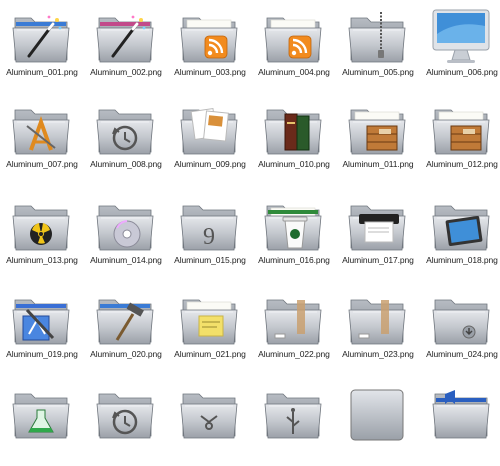 This screenshot has width=500, height=466. Describe the element at coordinates (209, 237) in the screenshot. I see `svg-text: 9` at that location.